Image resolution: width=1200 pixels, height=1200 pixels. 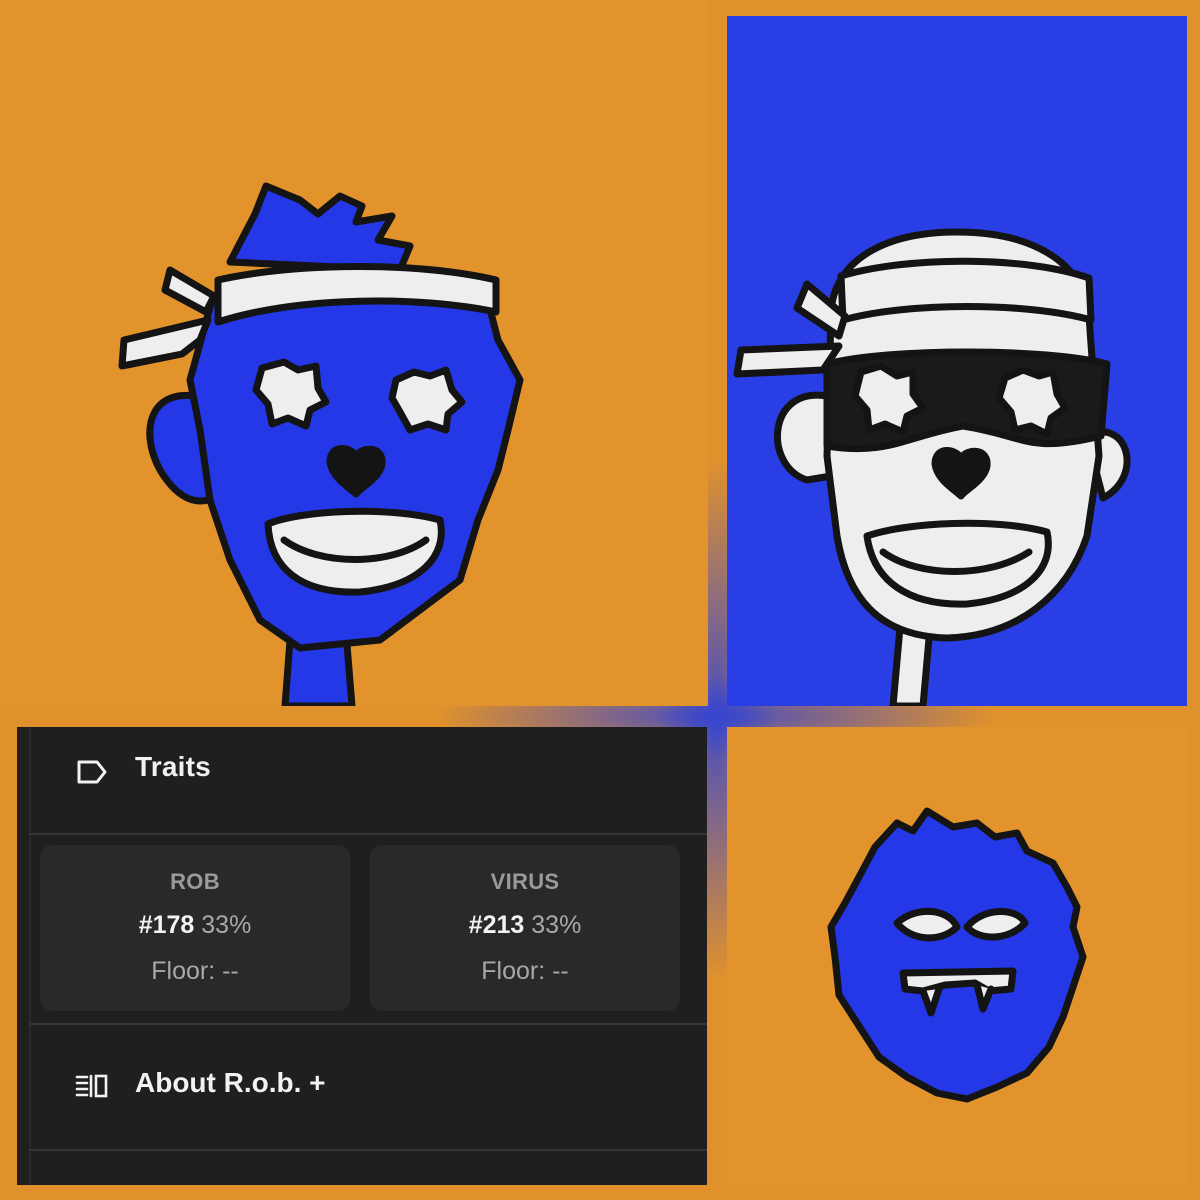 What do you see at coordinates (957, 956) in the screenshot?
I see `nft-image-virus` at bounding box center [957, 956].